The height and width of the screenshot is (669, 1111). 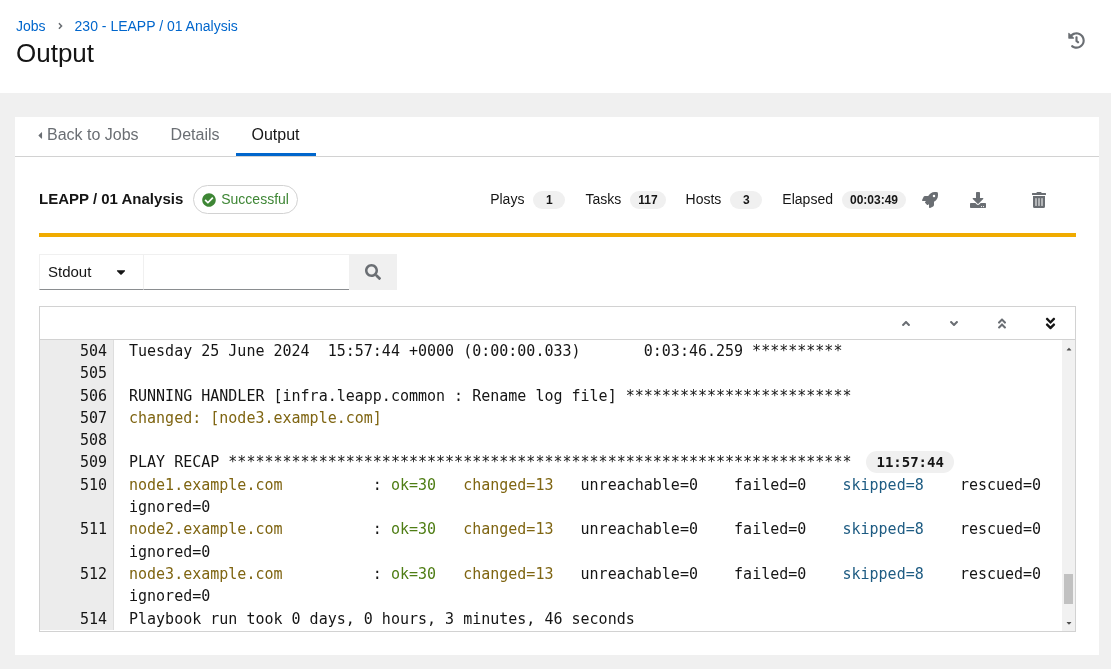 I want to click on chevron-right-icon, so click(x=60, y=26).